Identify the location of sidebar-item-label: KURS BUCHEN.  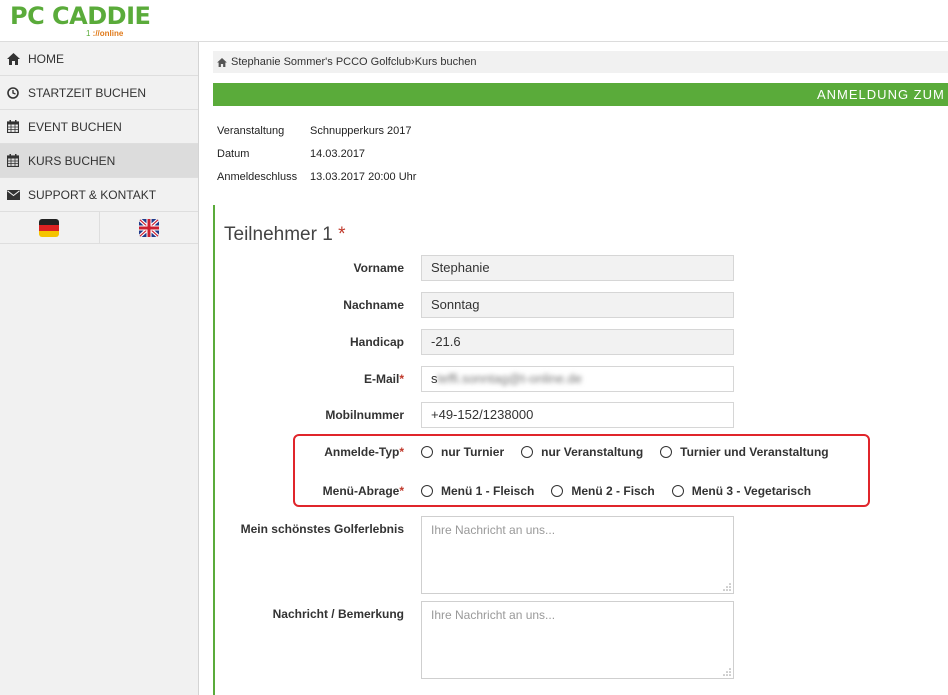
(72, 160).